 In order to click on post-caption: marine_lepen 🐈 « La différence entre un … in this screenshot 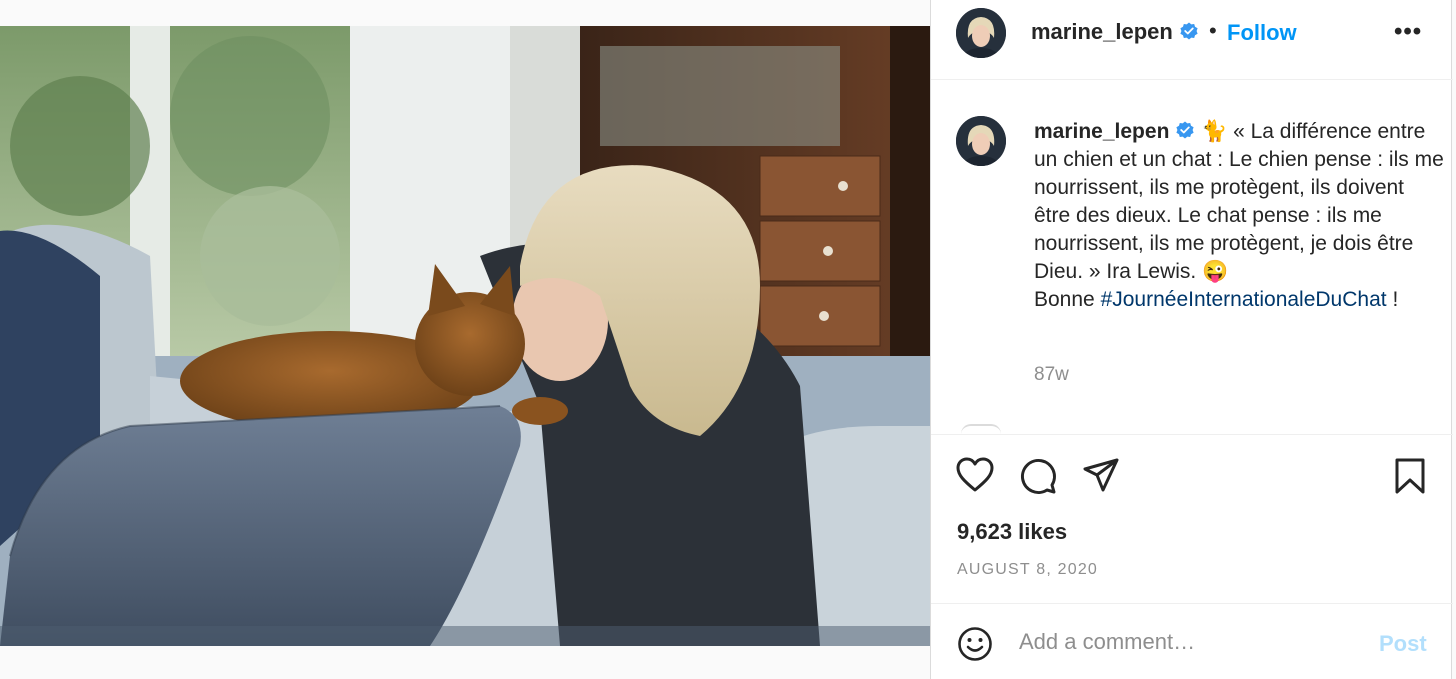, I will do `click(1239, 216)`.